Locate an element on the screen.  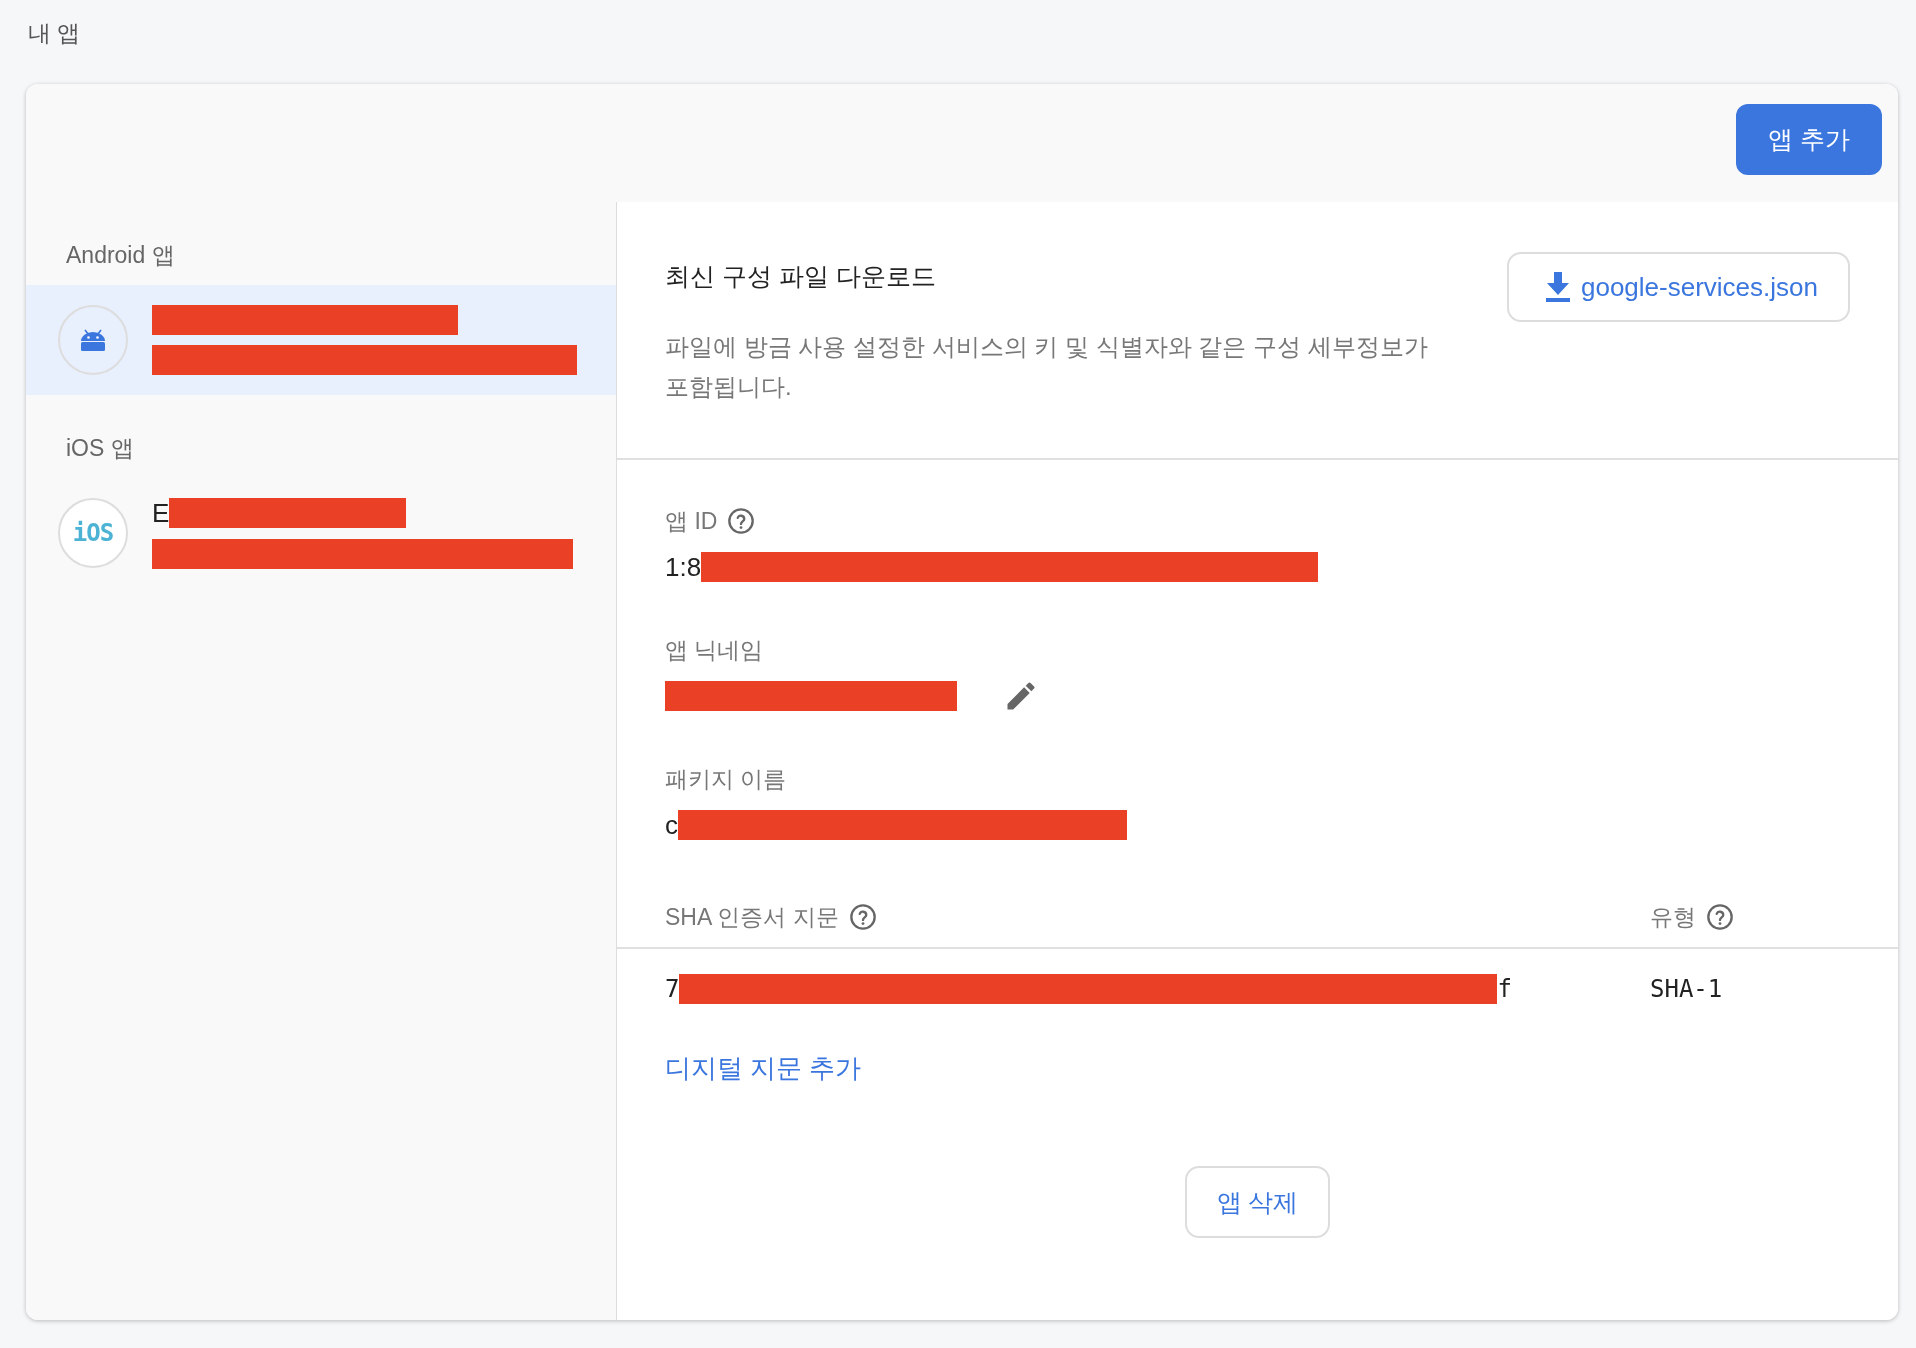
value-text: f is located at coordinates (1504, 989).